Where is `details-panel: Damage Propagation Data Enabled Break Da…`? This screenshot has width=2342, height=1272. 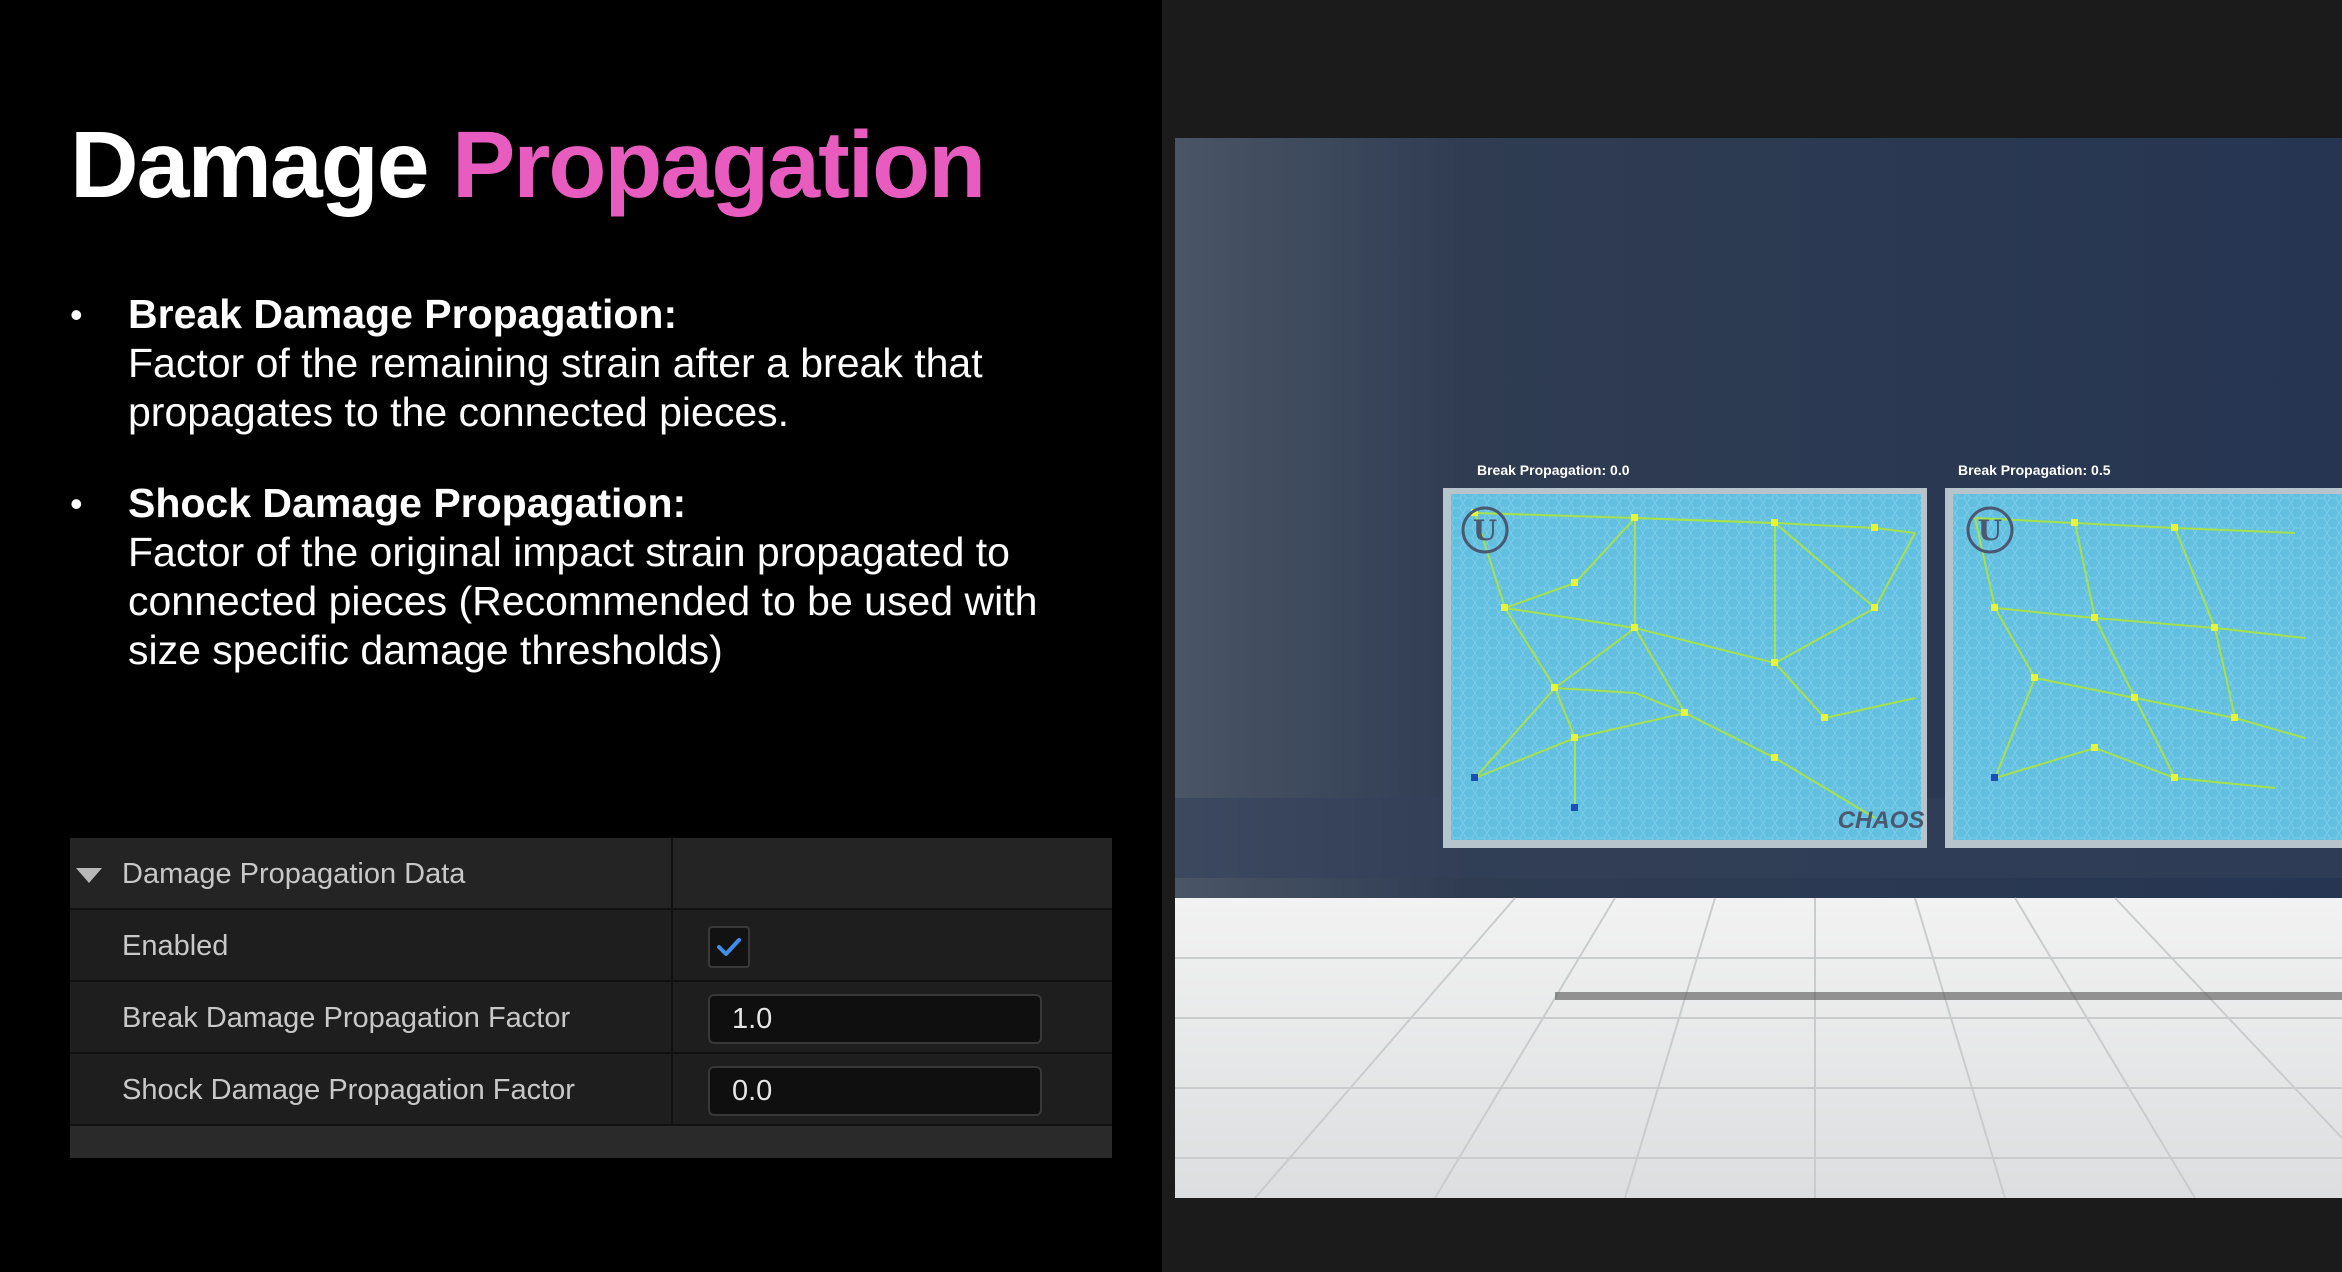
details-panel: Damage Propagation Data Enabled Break Da… is located at coordinates (591, 998).